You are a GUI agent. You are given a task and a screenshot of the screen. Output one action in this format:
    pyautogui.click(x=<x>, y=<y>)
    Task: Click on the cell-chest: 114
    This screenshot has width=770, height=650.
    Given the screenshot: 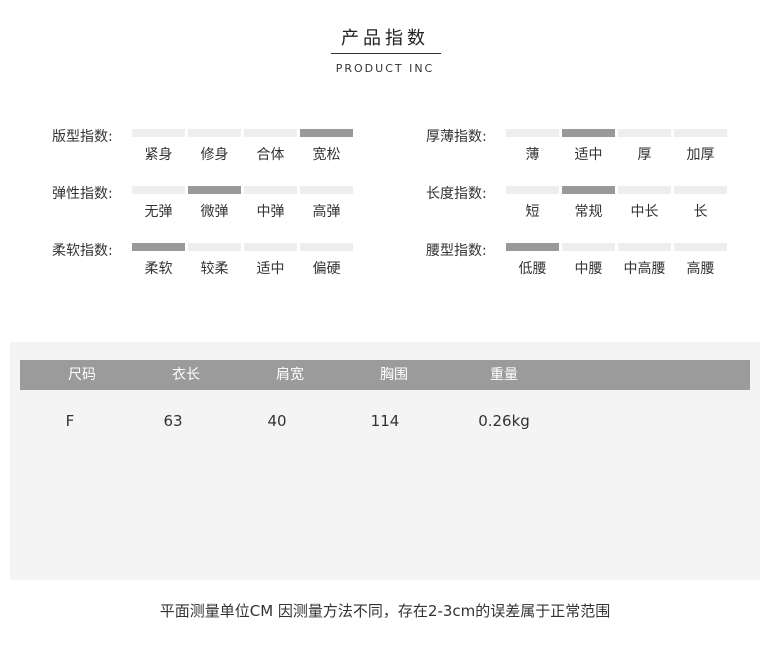 What is the action you would take?
    pyautogui.click(x=385, y=421)
    